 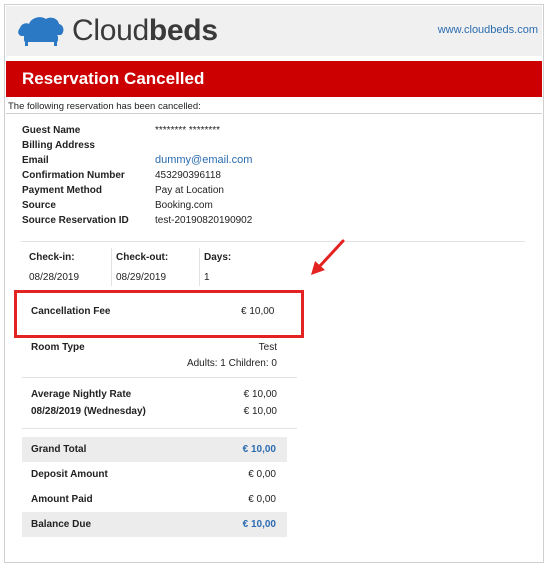 What do you see at coordinates (158, 265) in the screenshot?
I see `checkout-column: Check-out: 08/29/2019` at bounding box center [158, 265].